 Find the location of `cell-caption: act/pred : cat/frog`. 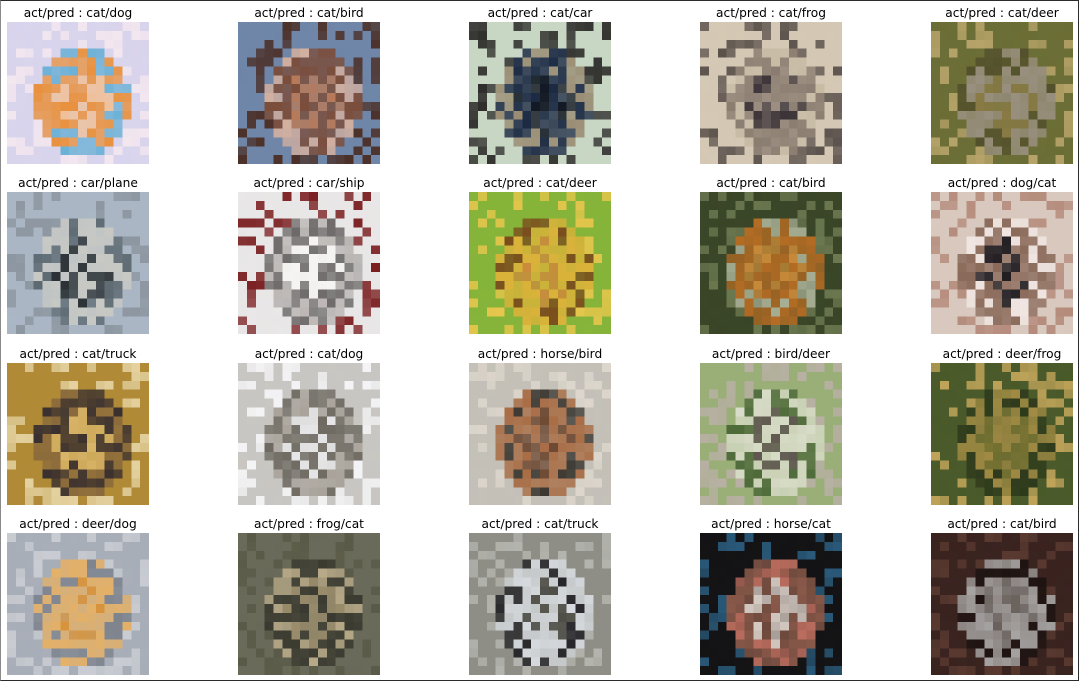

cell-caption: act/pred : cat/frog is located at coordinates (771, 13).